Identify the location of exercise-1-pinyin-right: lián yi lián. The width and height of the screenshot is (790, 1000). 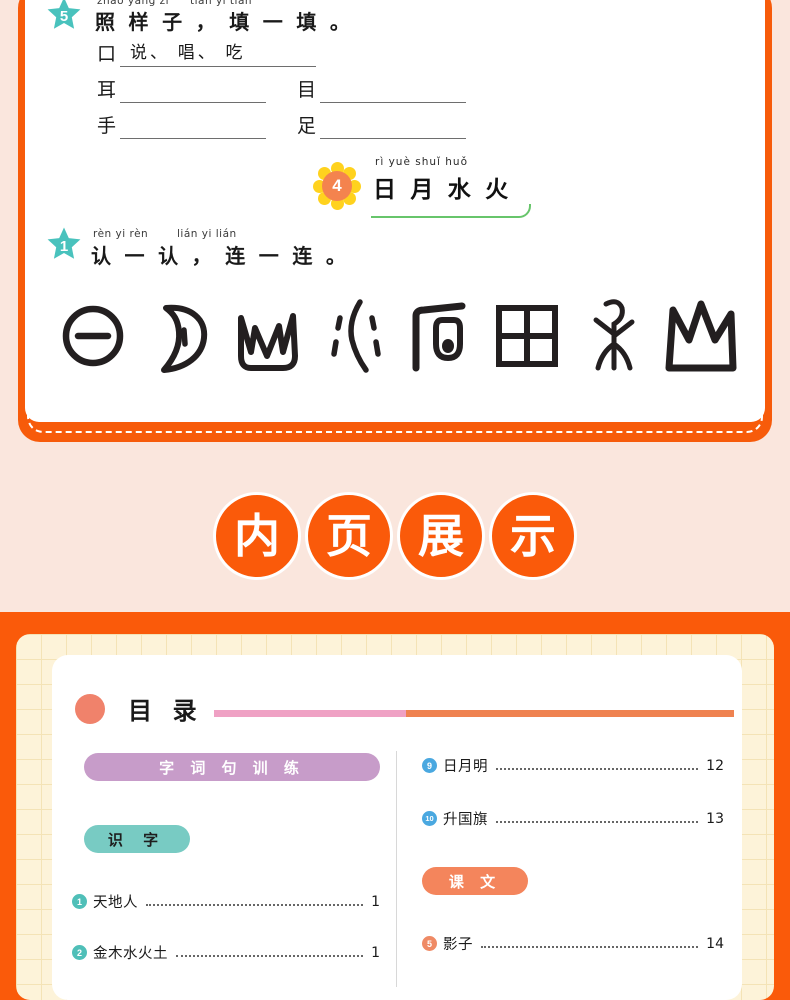
(207, 234).